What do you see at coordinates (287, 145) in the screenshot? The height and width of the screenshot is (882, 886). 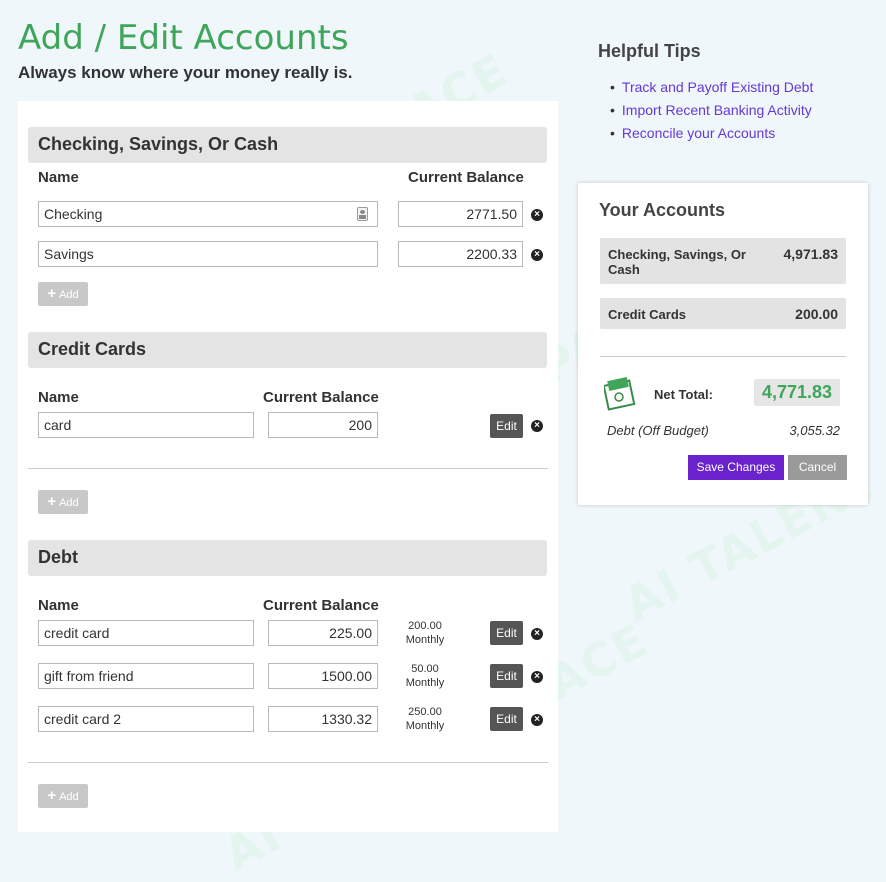 I see `section-header-checking: Checking, Savings, Or Cash` at bounding box center [287, 145].